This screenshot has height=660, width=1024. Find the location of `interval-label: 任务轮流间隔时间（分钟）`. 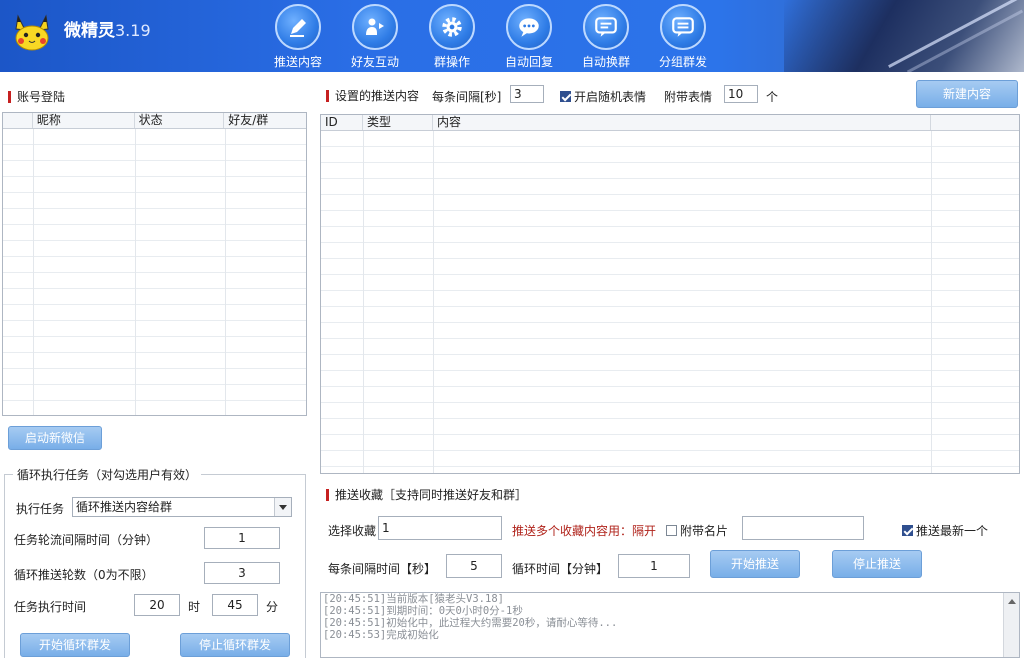

interval-label: 任务轮流间隔时间（分钟） is located at coordinates (86, 540).